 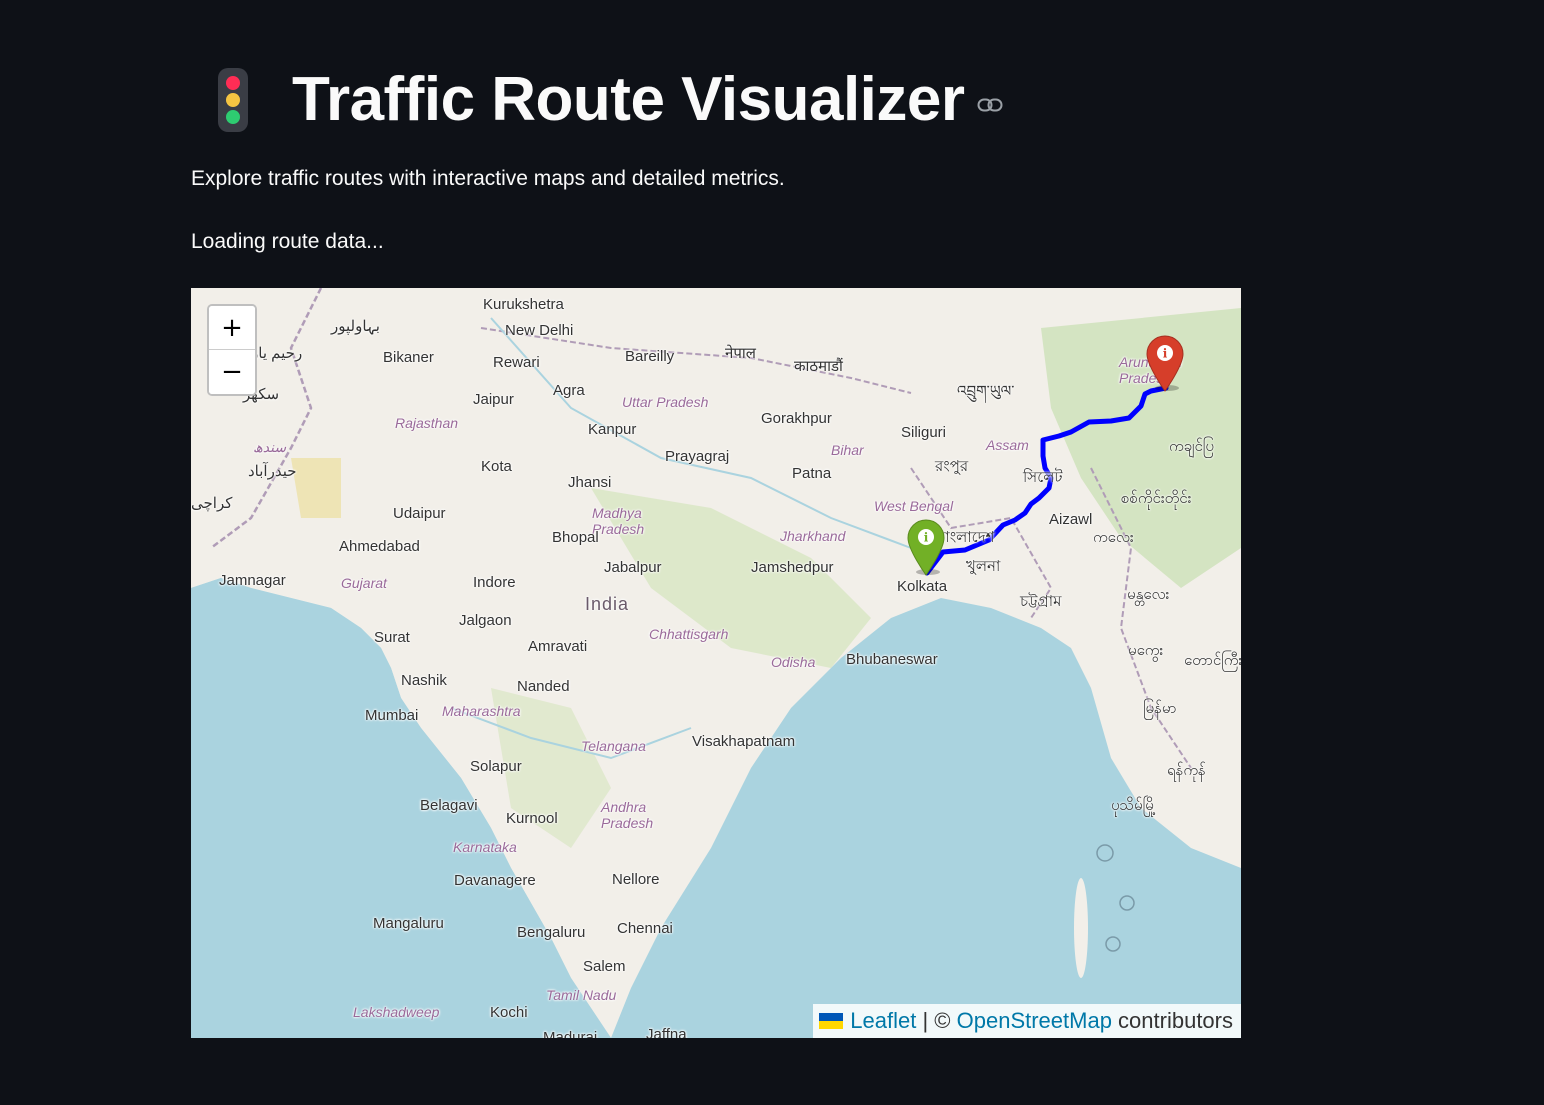 What do you see at coordinates (558, 646) in the screenshot?
I see `map-label: Amravati` at bounding box center [558, 646].